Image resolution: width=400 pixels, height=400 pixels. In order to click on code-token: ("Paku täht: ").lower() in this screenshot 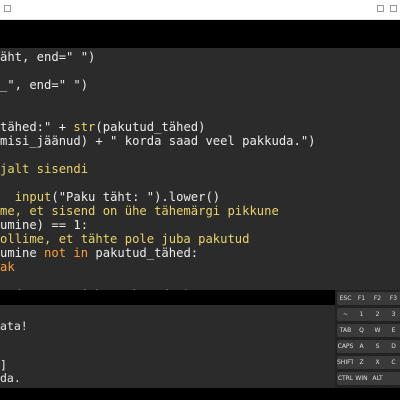, I will do `click(136, 197)`.